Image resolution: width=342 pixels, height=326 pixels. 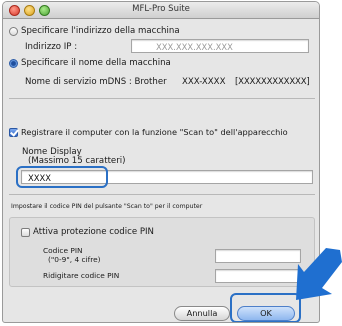 I want to click on ip-address-label: Indirizzo IP :, so click(x=51, y=47).